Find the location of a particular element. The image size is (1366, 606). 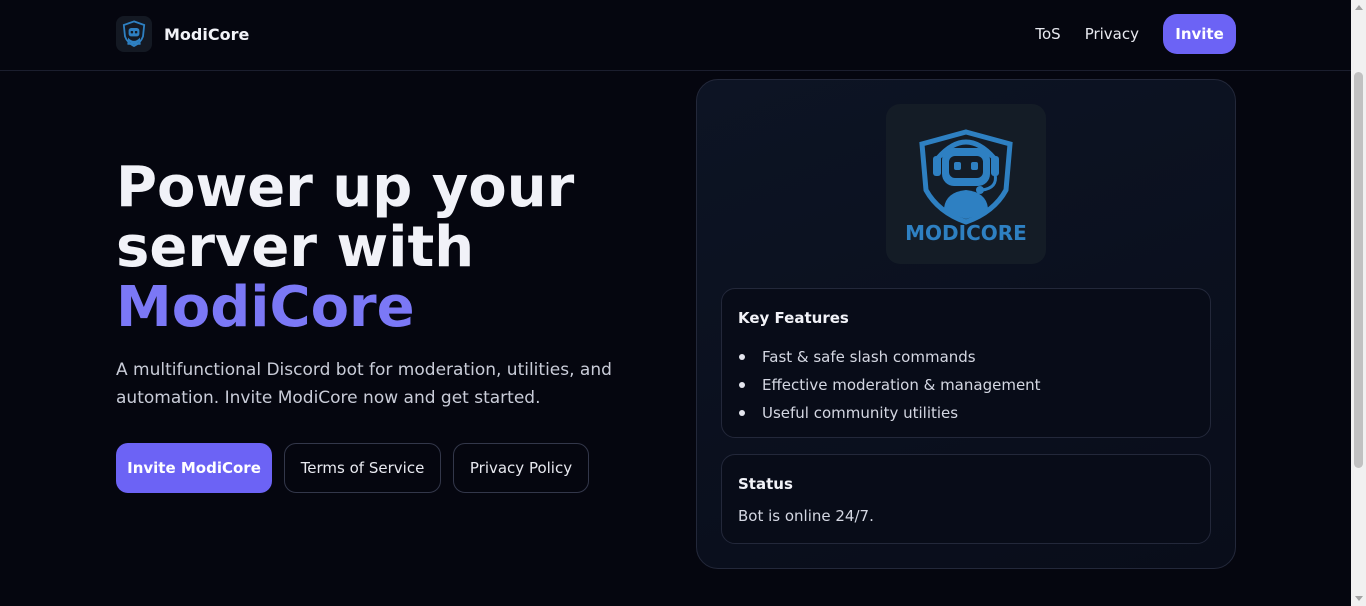

key-features-heading: Key Features is located at coordinates (793, 318).